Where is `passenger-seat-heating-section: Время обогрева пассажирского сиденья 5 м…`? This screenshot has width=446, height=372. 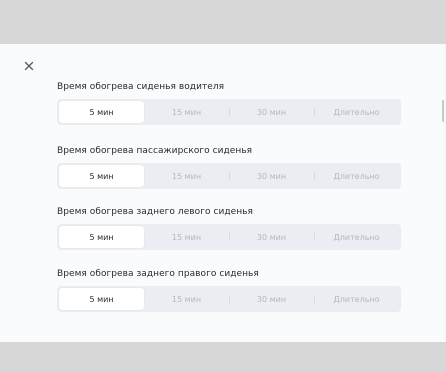 passenger-seat-heating-section: Время обогрева пассажирского сиденья 5 м… is located at coordinates (229, 167).